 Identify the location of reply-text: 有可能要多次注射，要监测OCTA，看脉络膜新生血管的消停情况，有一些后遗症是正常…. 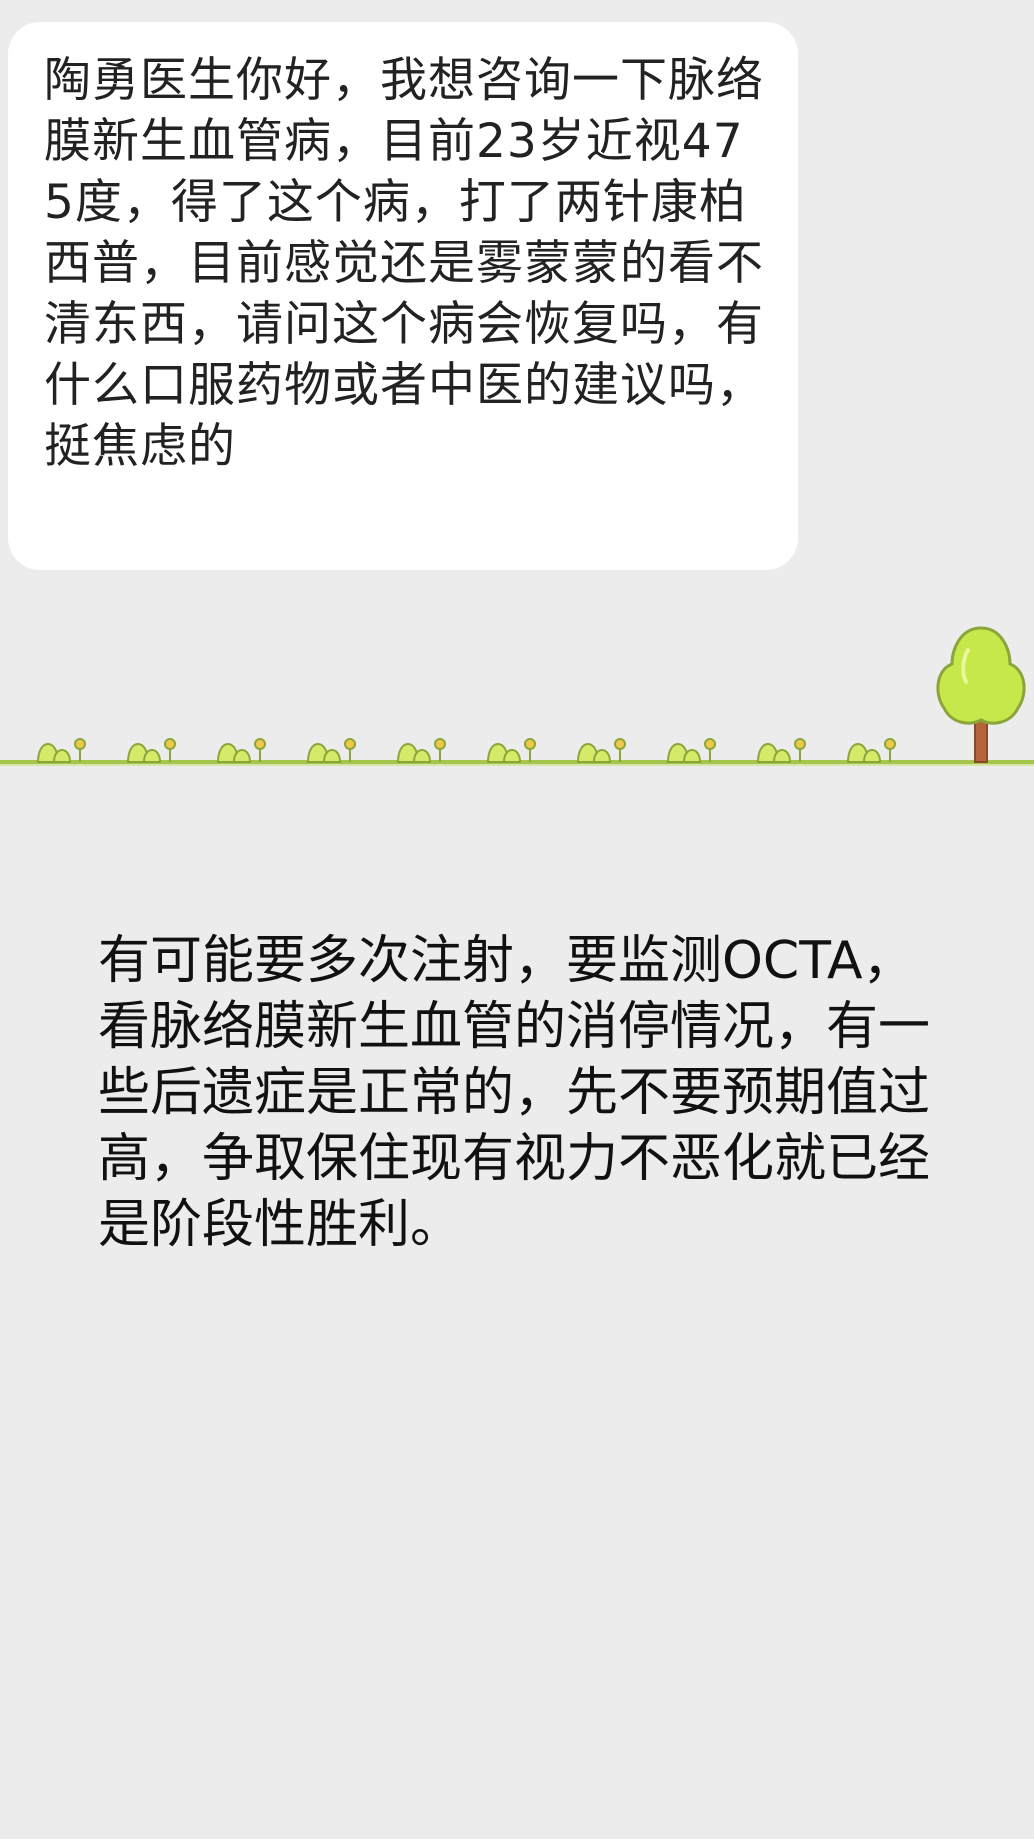
(514, 1093).